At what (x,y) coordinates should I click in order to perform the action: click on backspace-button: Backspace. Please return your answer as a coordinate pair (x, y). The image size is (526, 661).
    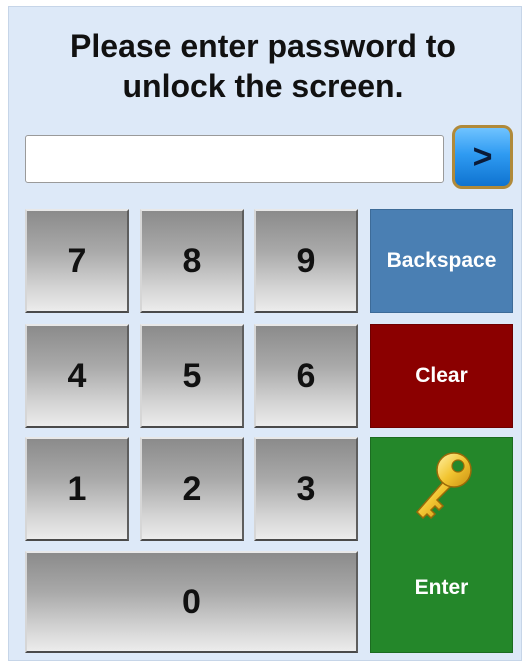
    Looking at the image, I should click on (441, 261).